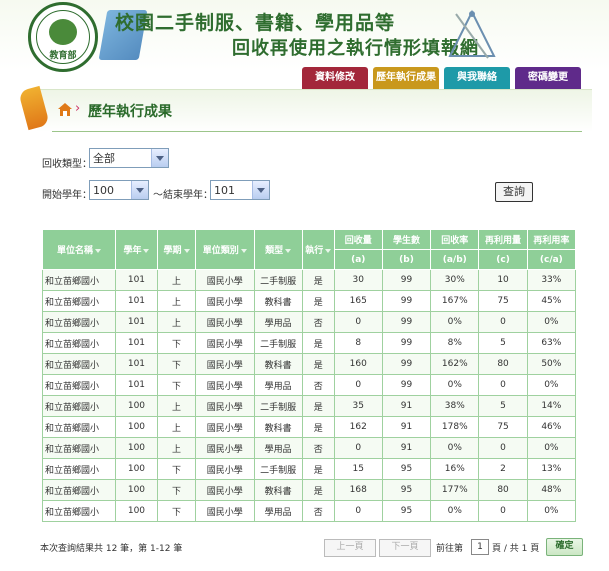 This screenshot has width=609, height=571. I want to click on cell-reuse-rate: 14%, so click(551, 406).